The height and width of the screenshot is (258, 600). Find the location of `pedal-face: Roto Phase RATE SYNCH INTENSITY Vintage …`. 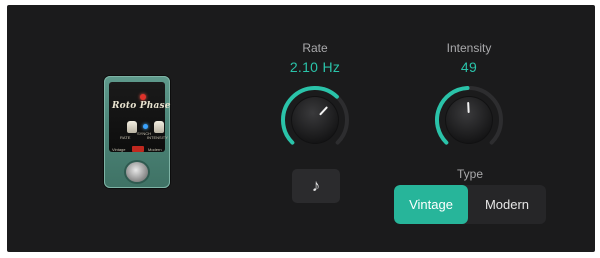

pedal-face: Roto Phase RATE SYNCH INTENSITY Vintage … is located at coordinates (140, 117).